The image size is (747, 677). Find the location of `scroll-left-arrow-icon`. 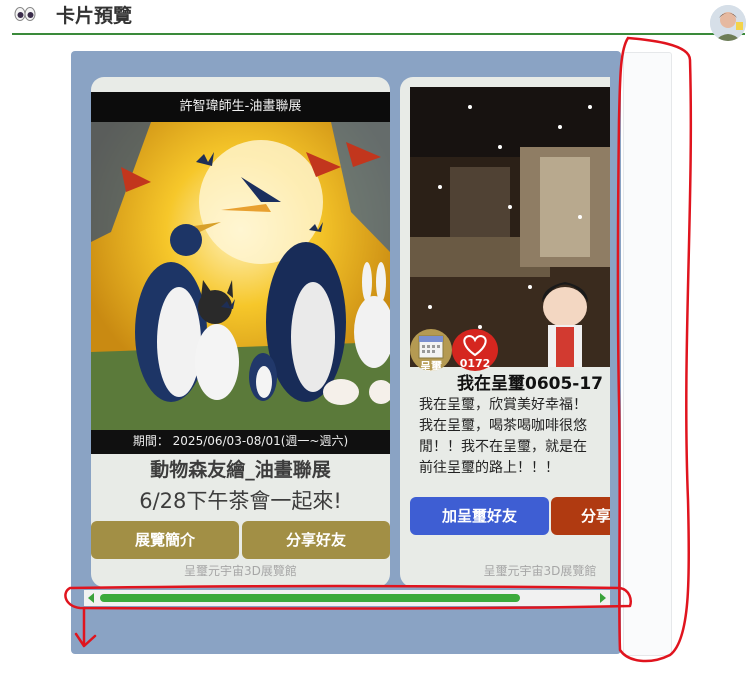

scroll-left-arrow-icon is located at coordinates (91, 598).